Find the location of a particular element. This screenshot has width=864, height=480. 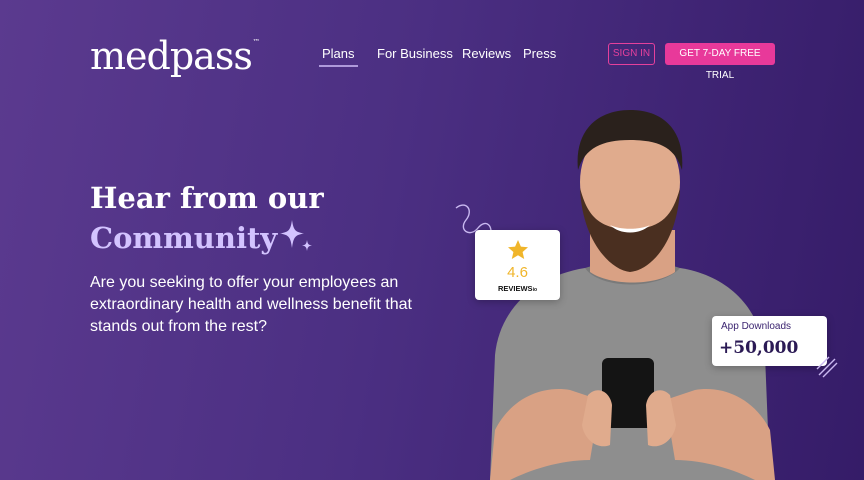

medpass-logo: medpass™ is located at coordinates (175, 56).